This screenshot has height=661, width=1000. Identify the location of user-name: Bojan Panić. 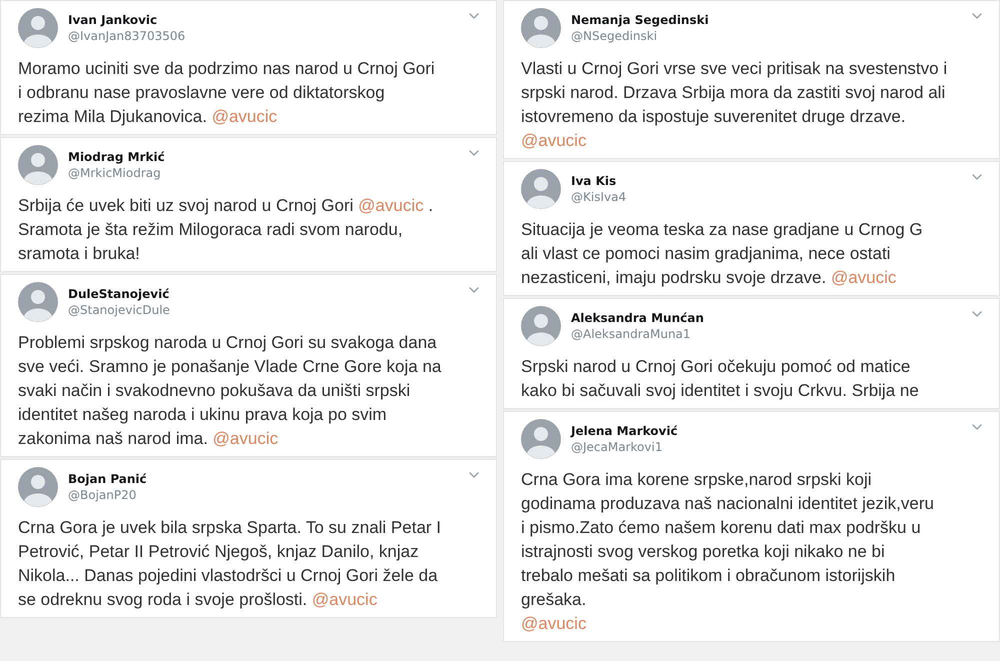
(108, 479).